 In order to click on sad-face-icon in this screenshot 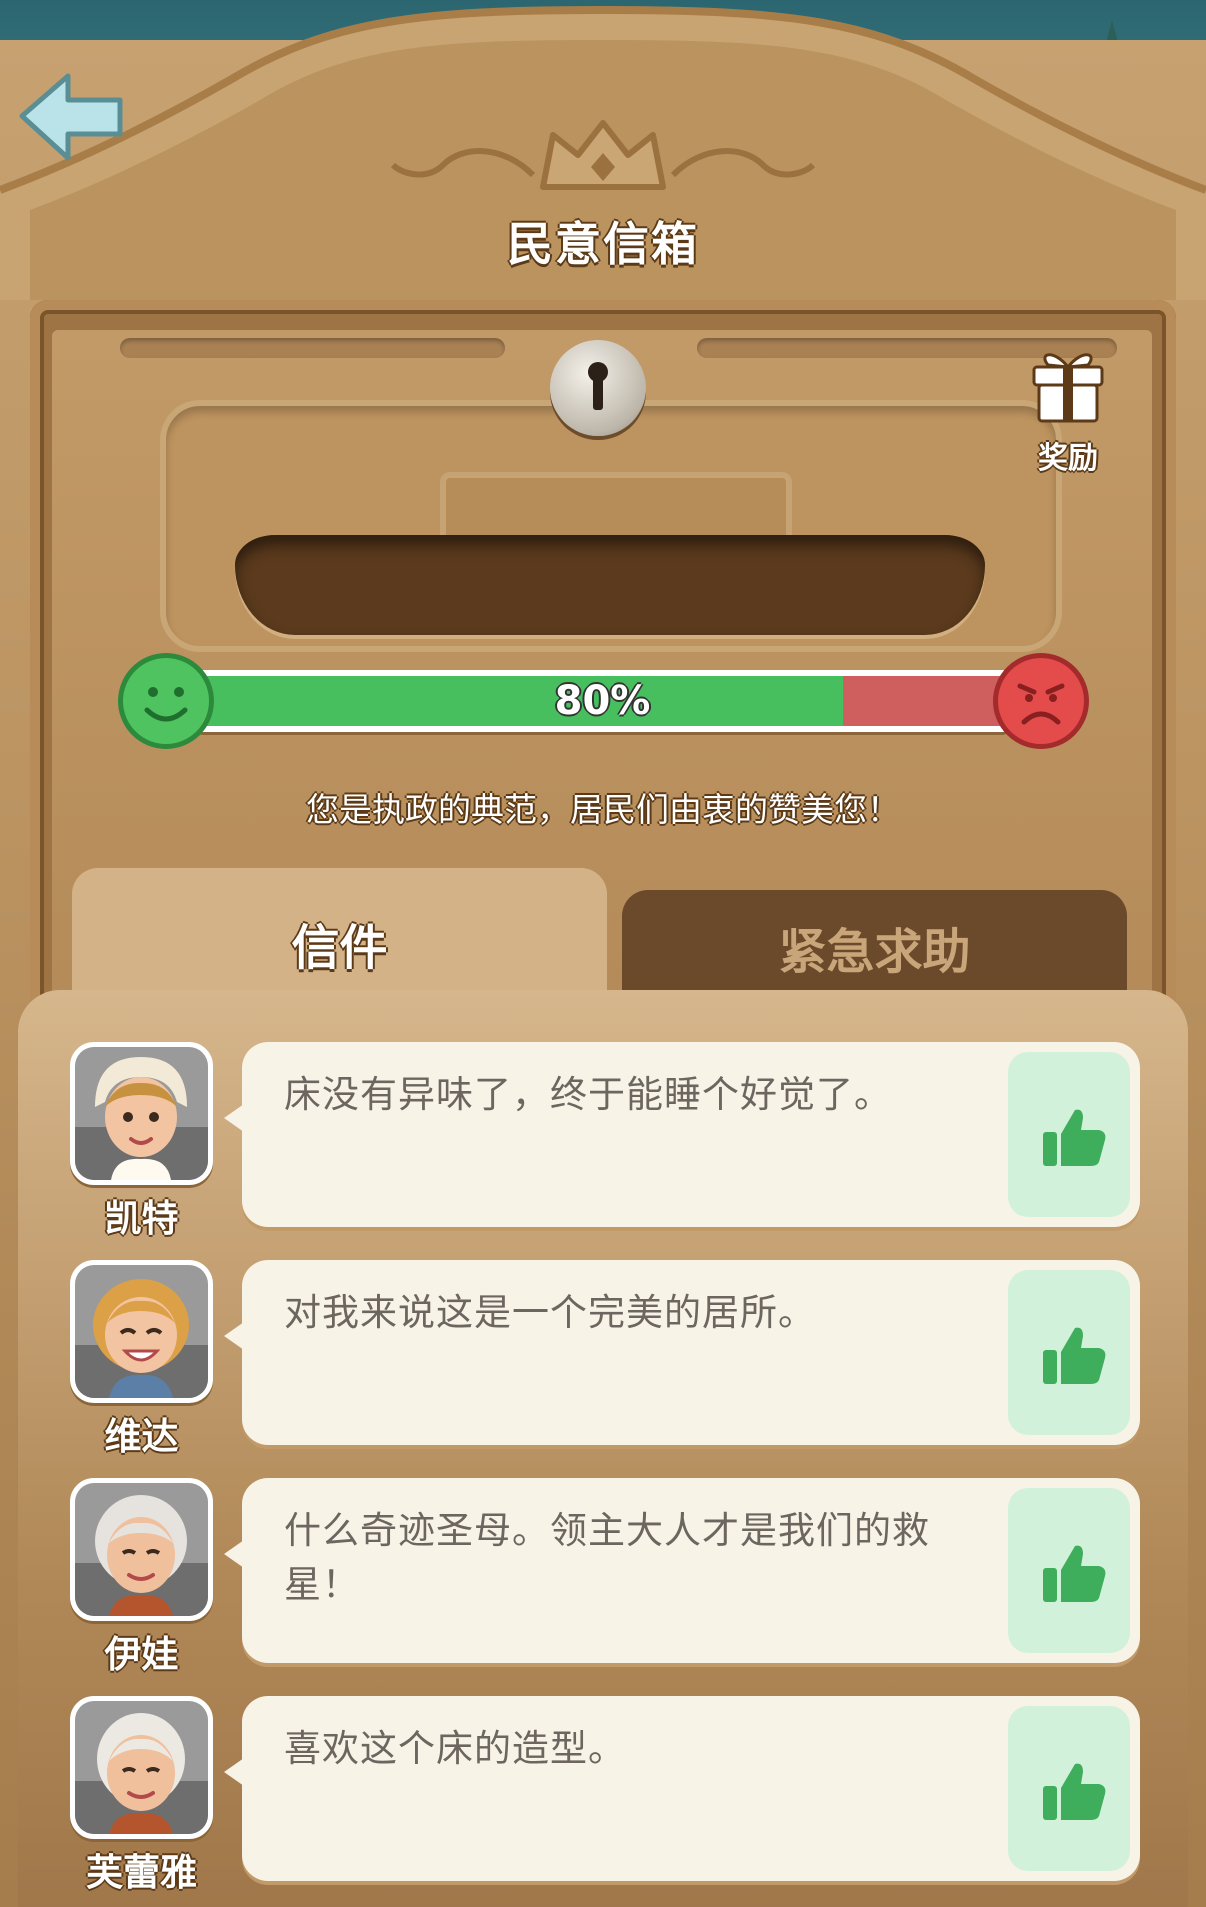, I will do `click(1041, 701)`.